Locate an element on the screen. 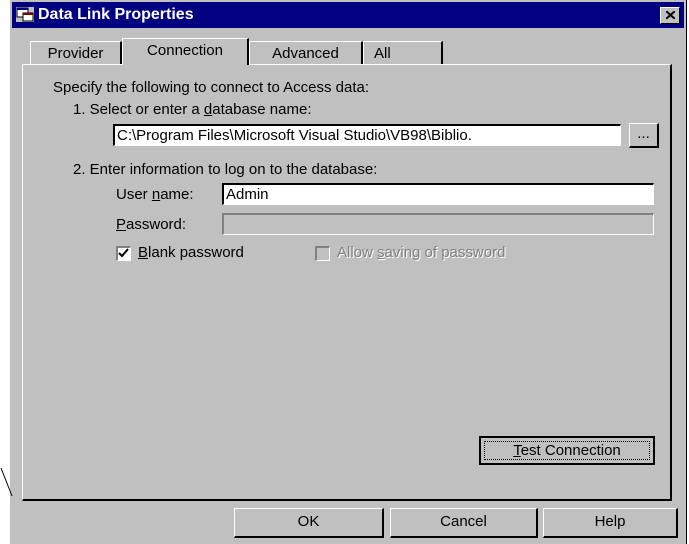 The image size is (689, 544). tab-advanced: Advanced is located at coordinates (306, 53).